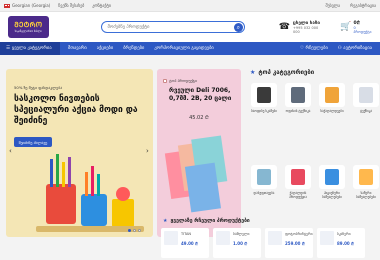  What do you see at coordinates (165, 80) in the screenshot?
I see `tag-icon` at bounding box center [165, 80].